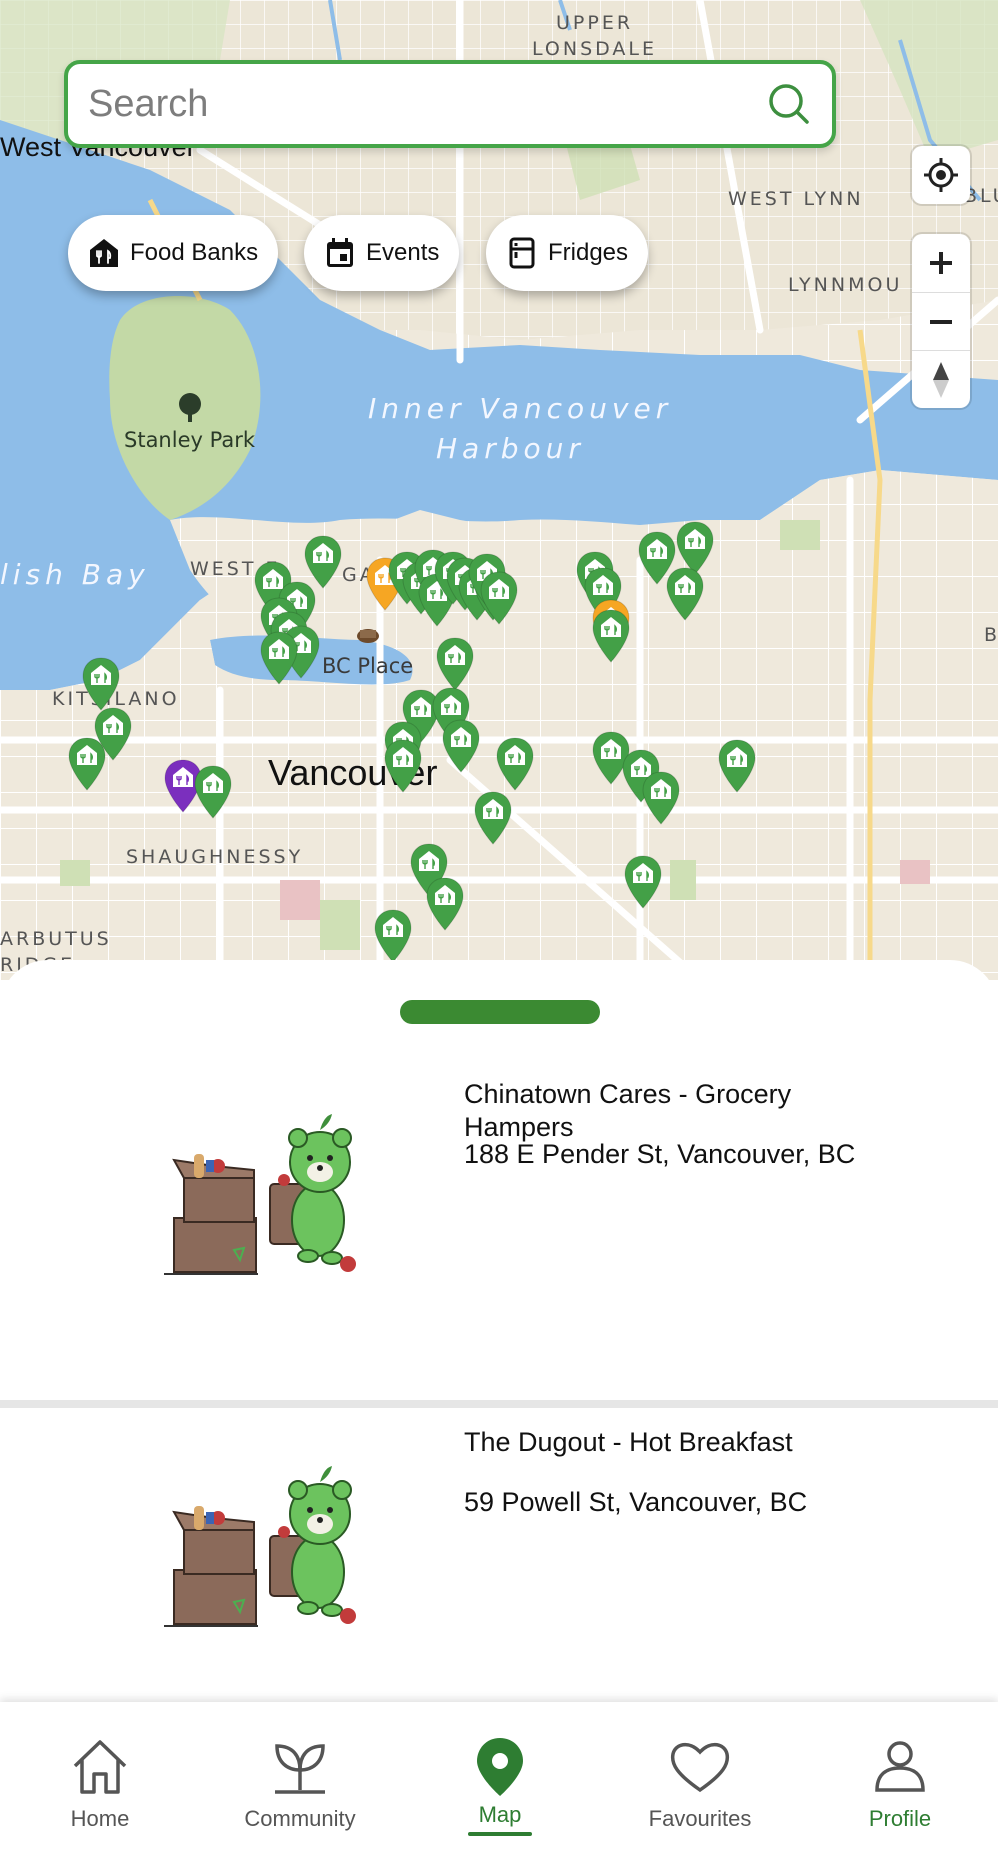 The width and height of the screenshot is (998, 1860). Describe the element at coordinates (636, 1502) in the screenshot. I see `listing-address: 59 Powell St, Vancouver, BC` at that location.